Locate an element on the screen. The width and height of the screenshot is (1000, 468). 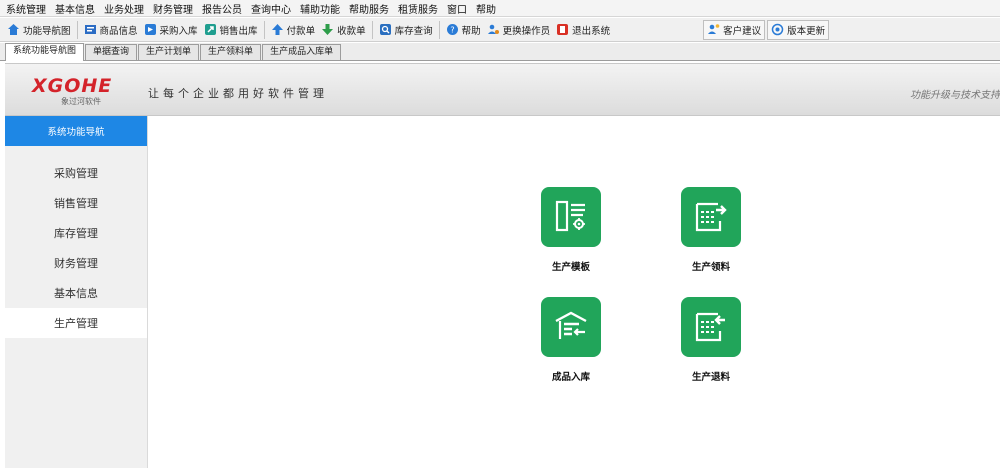
toolbar-label: 库存查询 is located at coordinates (413, 31).